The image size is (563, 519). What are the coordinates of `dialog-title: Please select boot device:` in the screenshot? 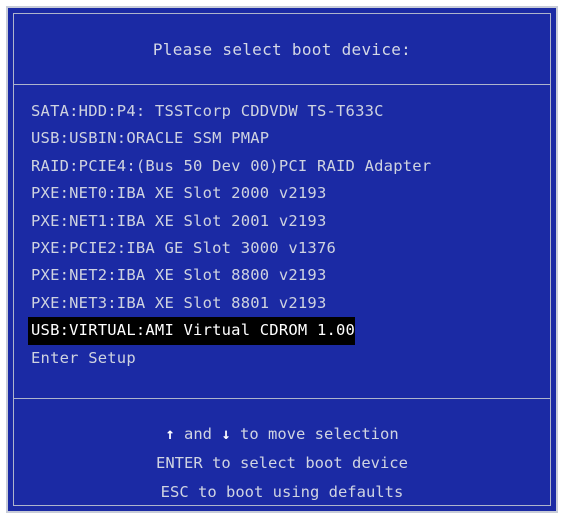 It's located at (282, 49).